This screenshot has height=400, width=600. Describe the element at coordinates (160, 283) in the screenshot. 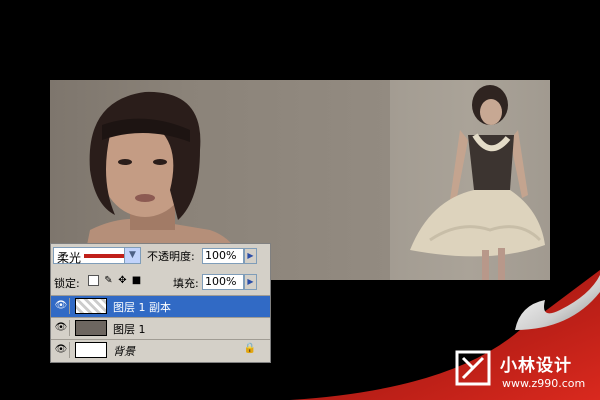

I see `lock-row: 锁定: ✎ ✥ ■ 填充: 100% ▶` at that location.